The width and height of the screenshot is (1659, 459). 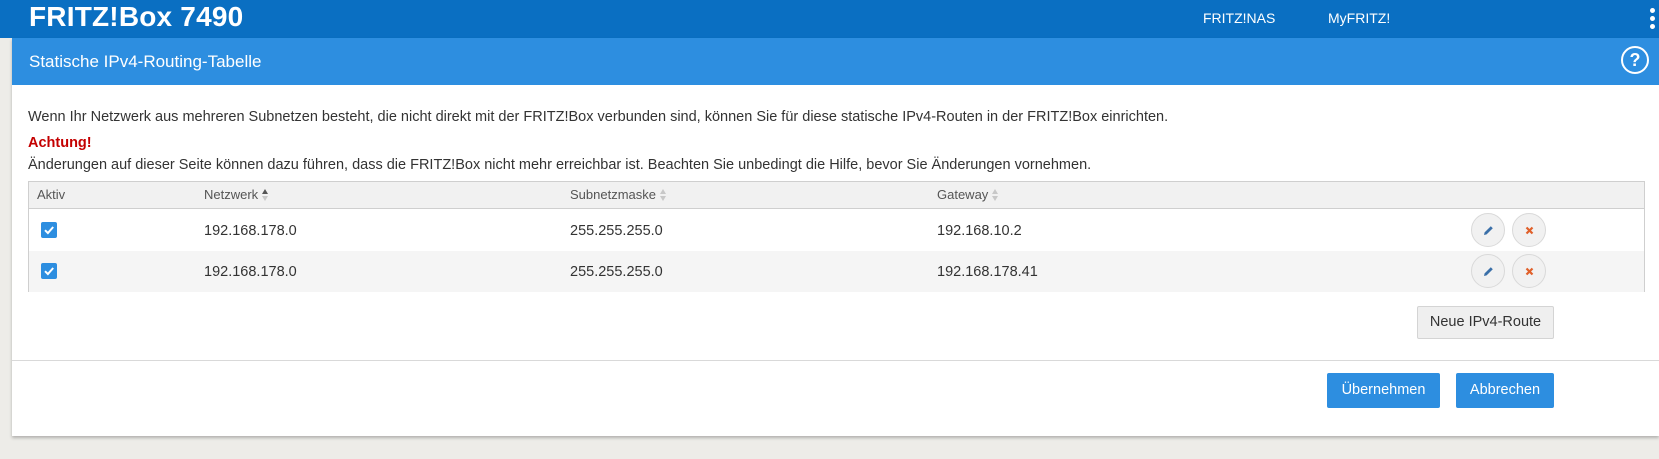 I want to click on gateway-cell: 192.168.10.2, so click(x=979, y=231).